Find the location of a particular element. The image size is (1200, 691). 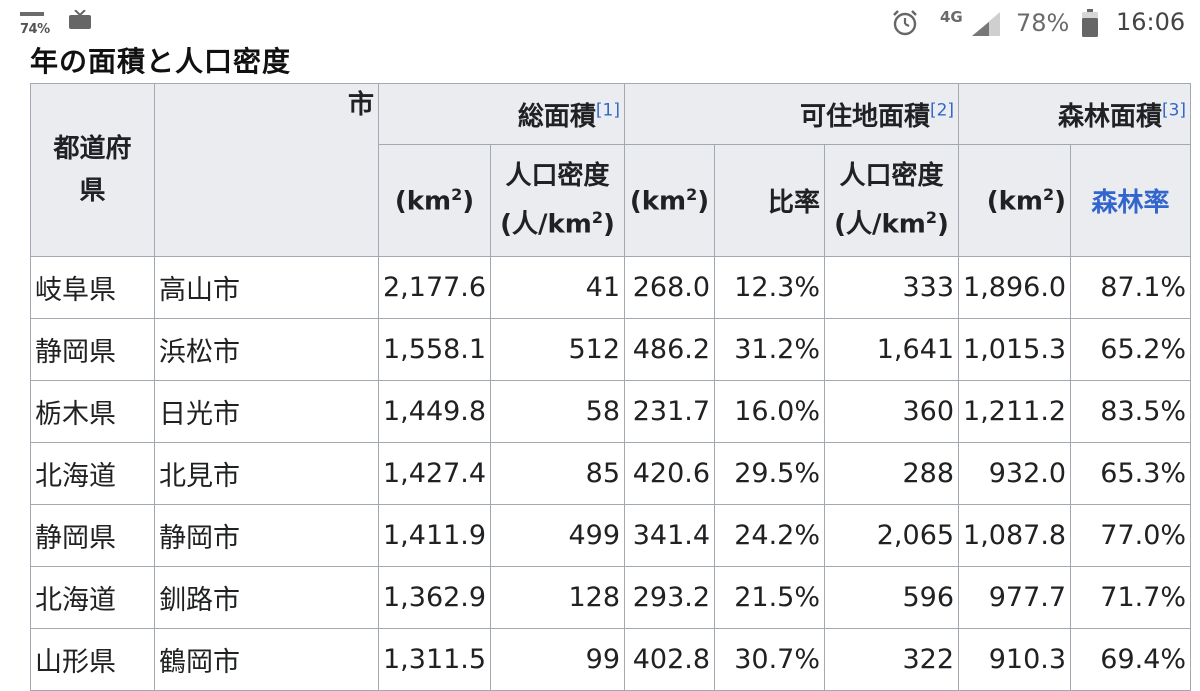

cell-habitable-density: 2,065 is located at coordinates (892, 535).